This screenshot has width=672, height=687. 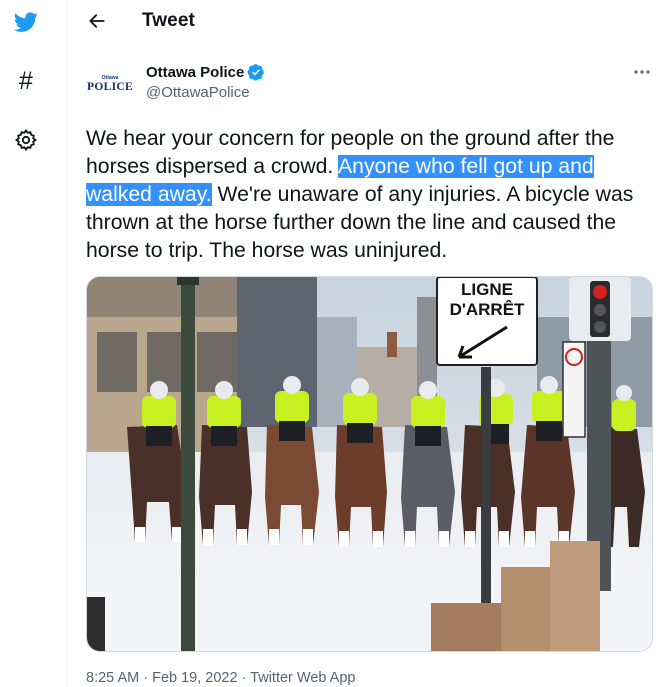 I want to click on hashtag-icon: #, so click(x=26, y=81).